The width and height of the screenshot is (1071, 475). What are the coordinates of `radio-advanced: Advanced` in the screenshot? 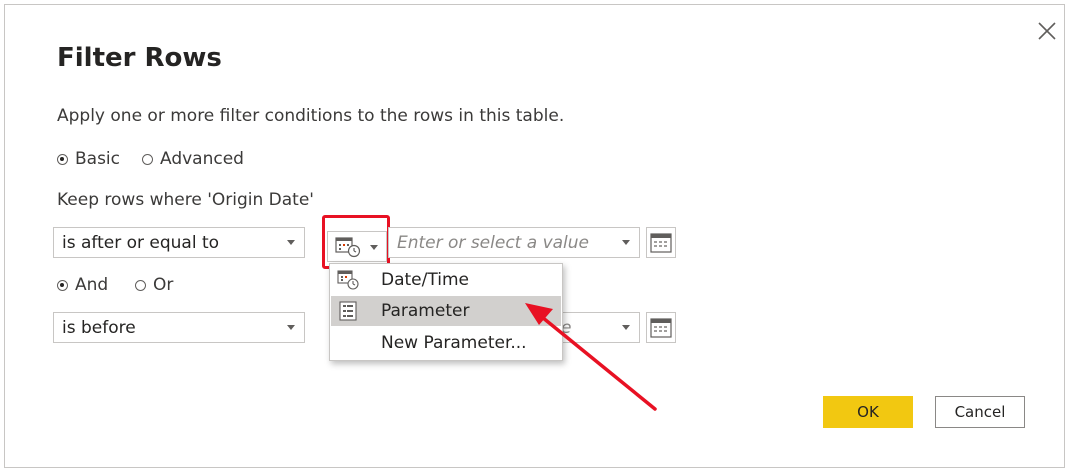 It's located at (193, 159).